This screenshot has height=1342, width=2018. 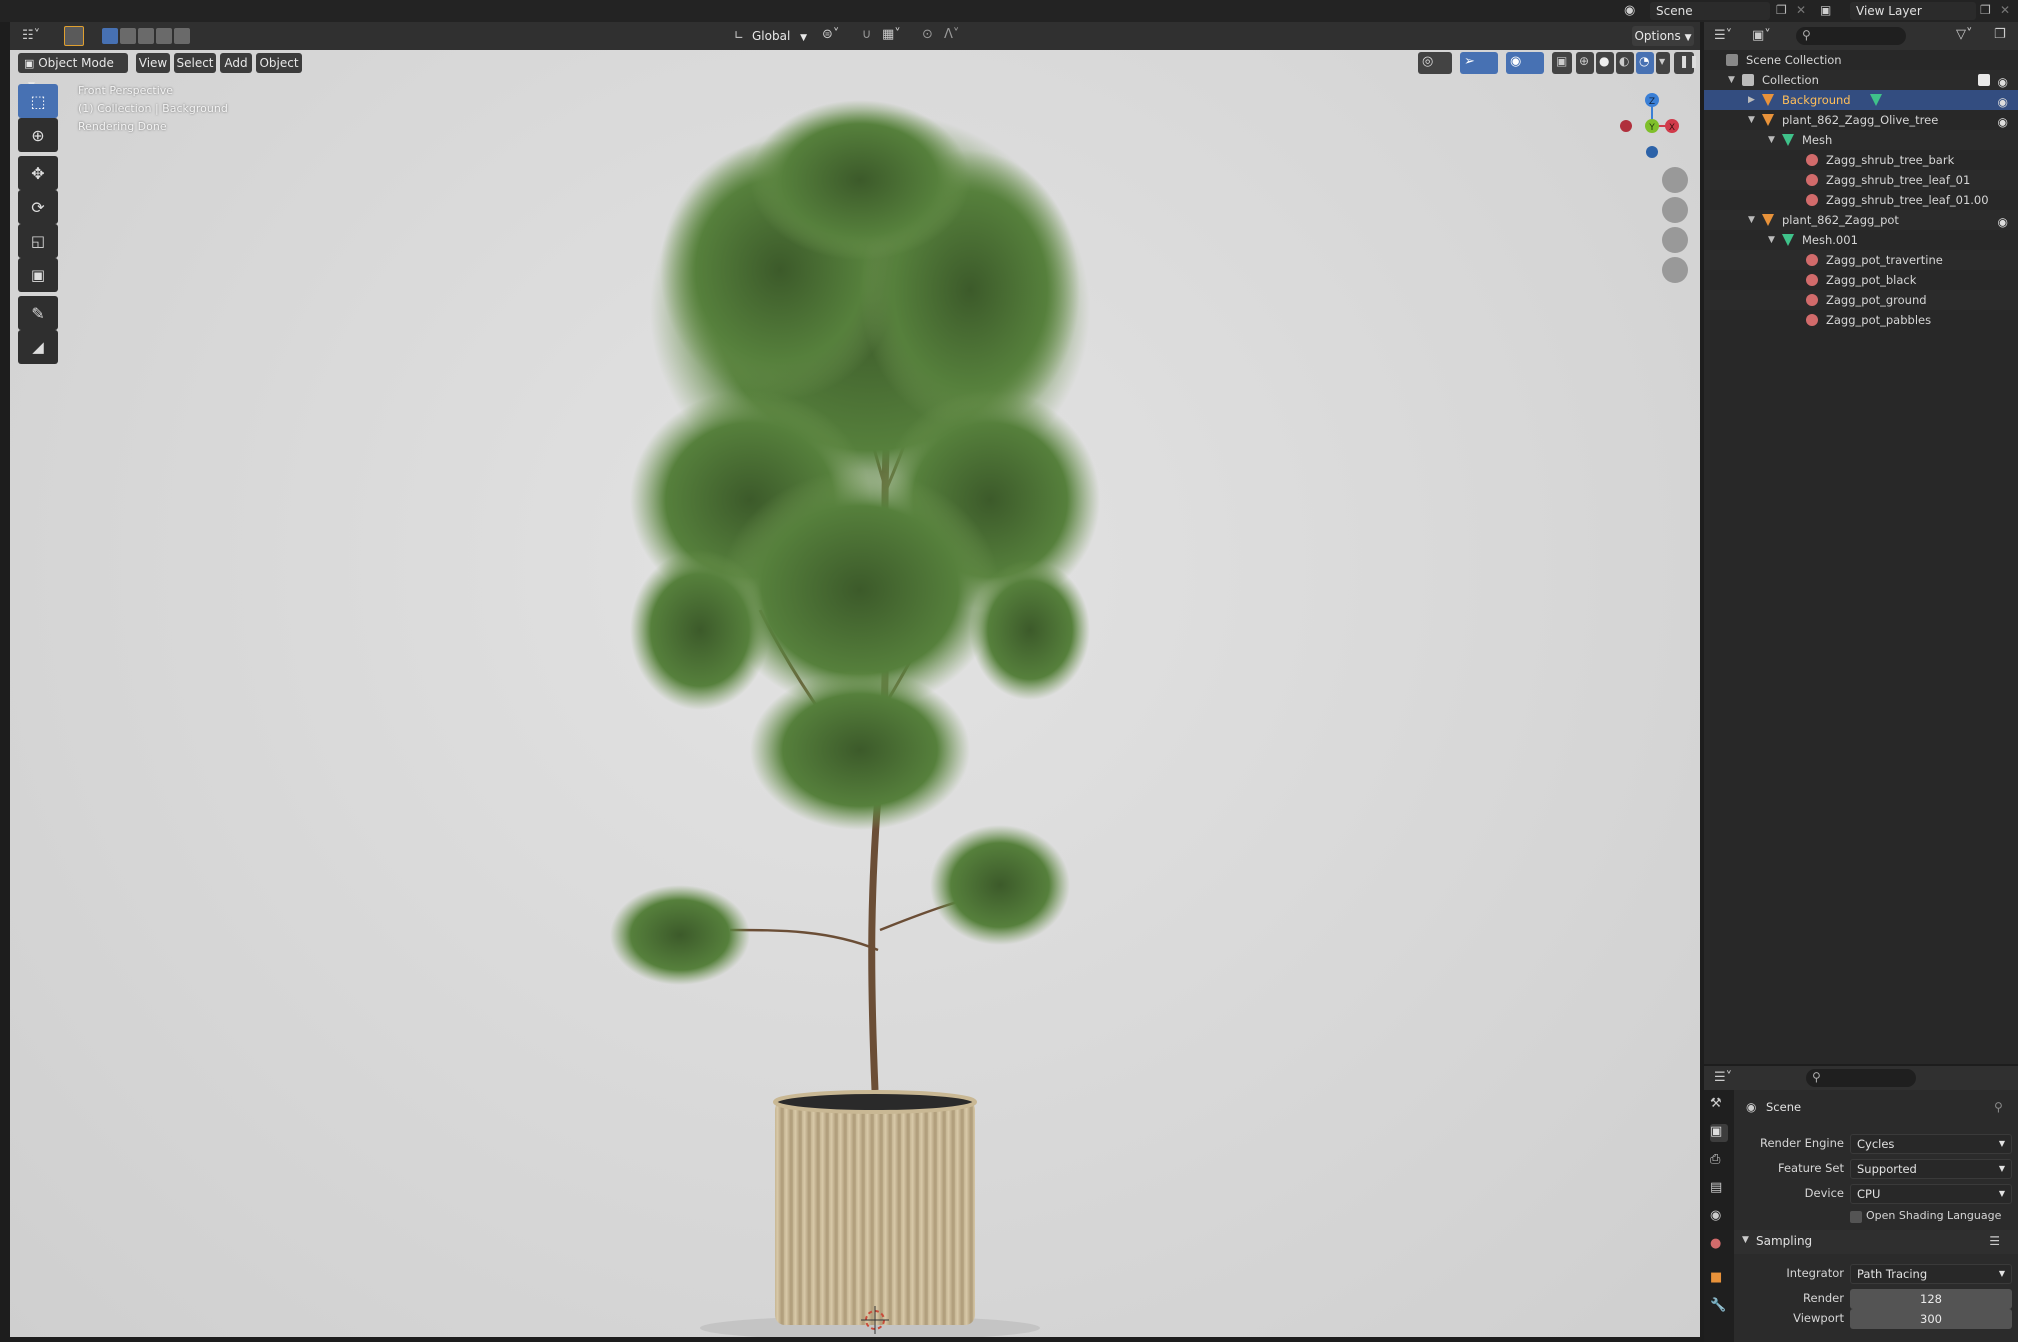 I want to click on remove-scene-icon: ✕, so click(x=1801, y=10).